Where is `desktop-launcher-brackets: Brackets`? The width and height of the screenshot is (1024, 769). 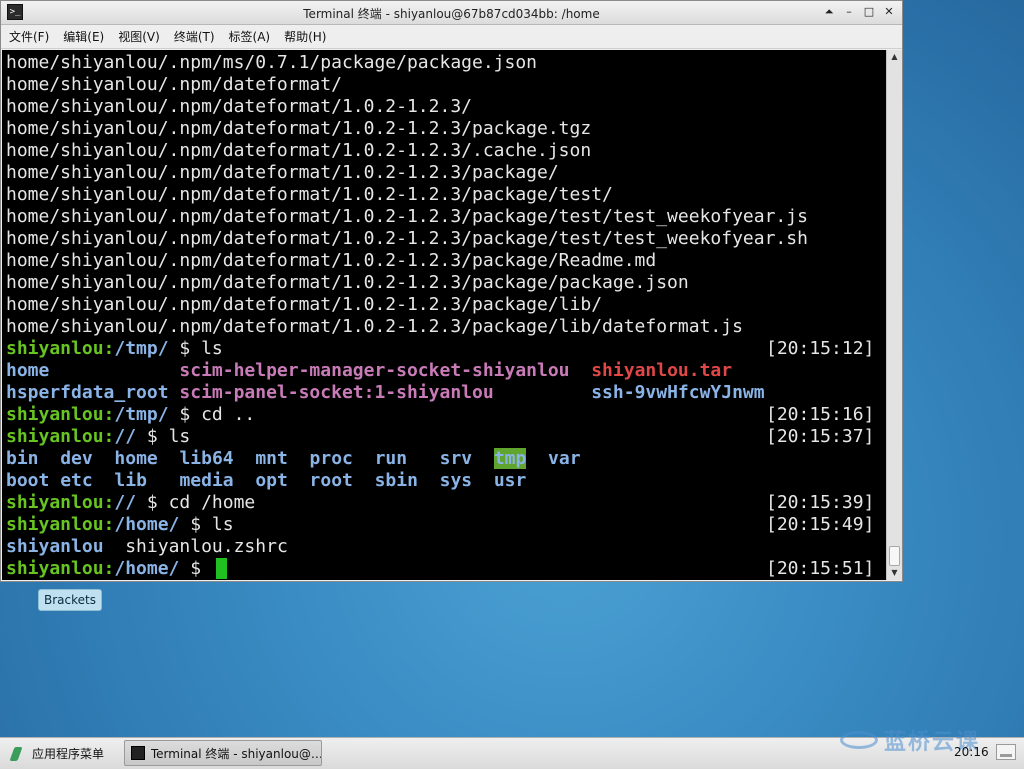 desktop-launcher-brackets: Brackets is located at coordinates (70, 600).